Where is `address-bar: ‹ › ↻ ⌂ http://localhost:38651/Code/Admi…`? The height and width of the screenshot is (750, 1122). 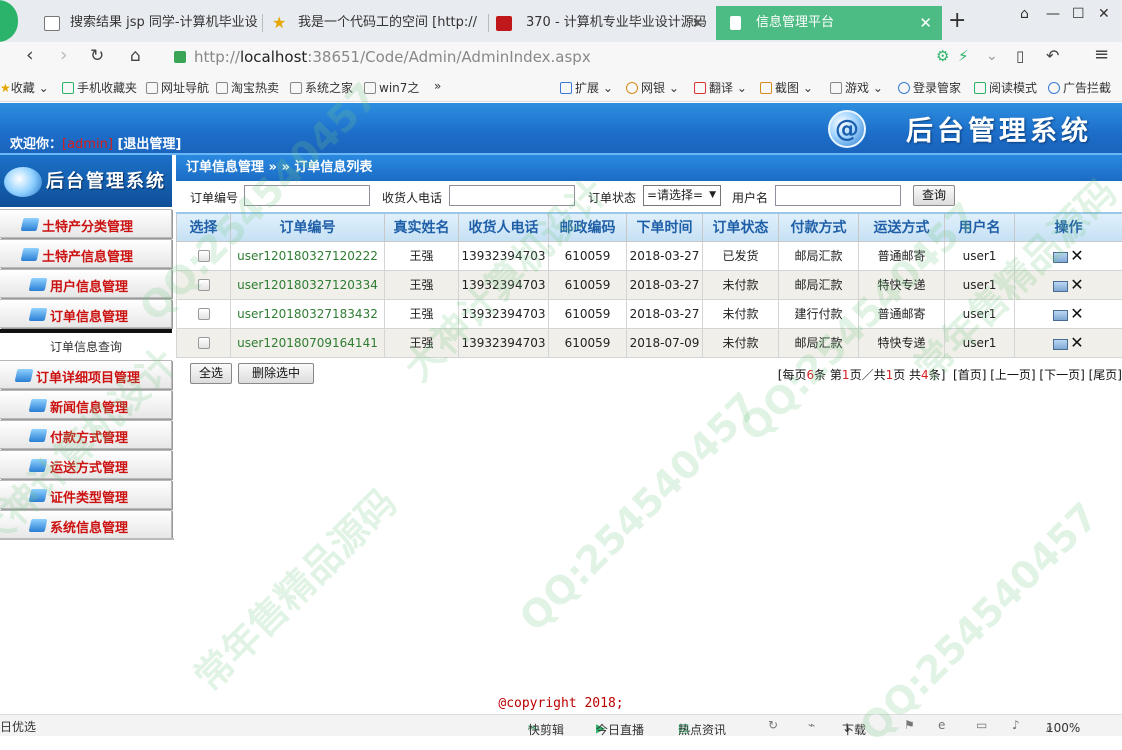 address-bar: ‹ › ↻ ⌂ http://localhost:38651/Code/Admi… is located at coordinates (561, 57).